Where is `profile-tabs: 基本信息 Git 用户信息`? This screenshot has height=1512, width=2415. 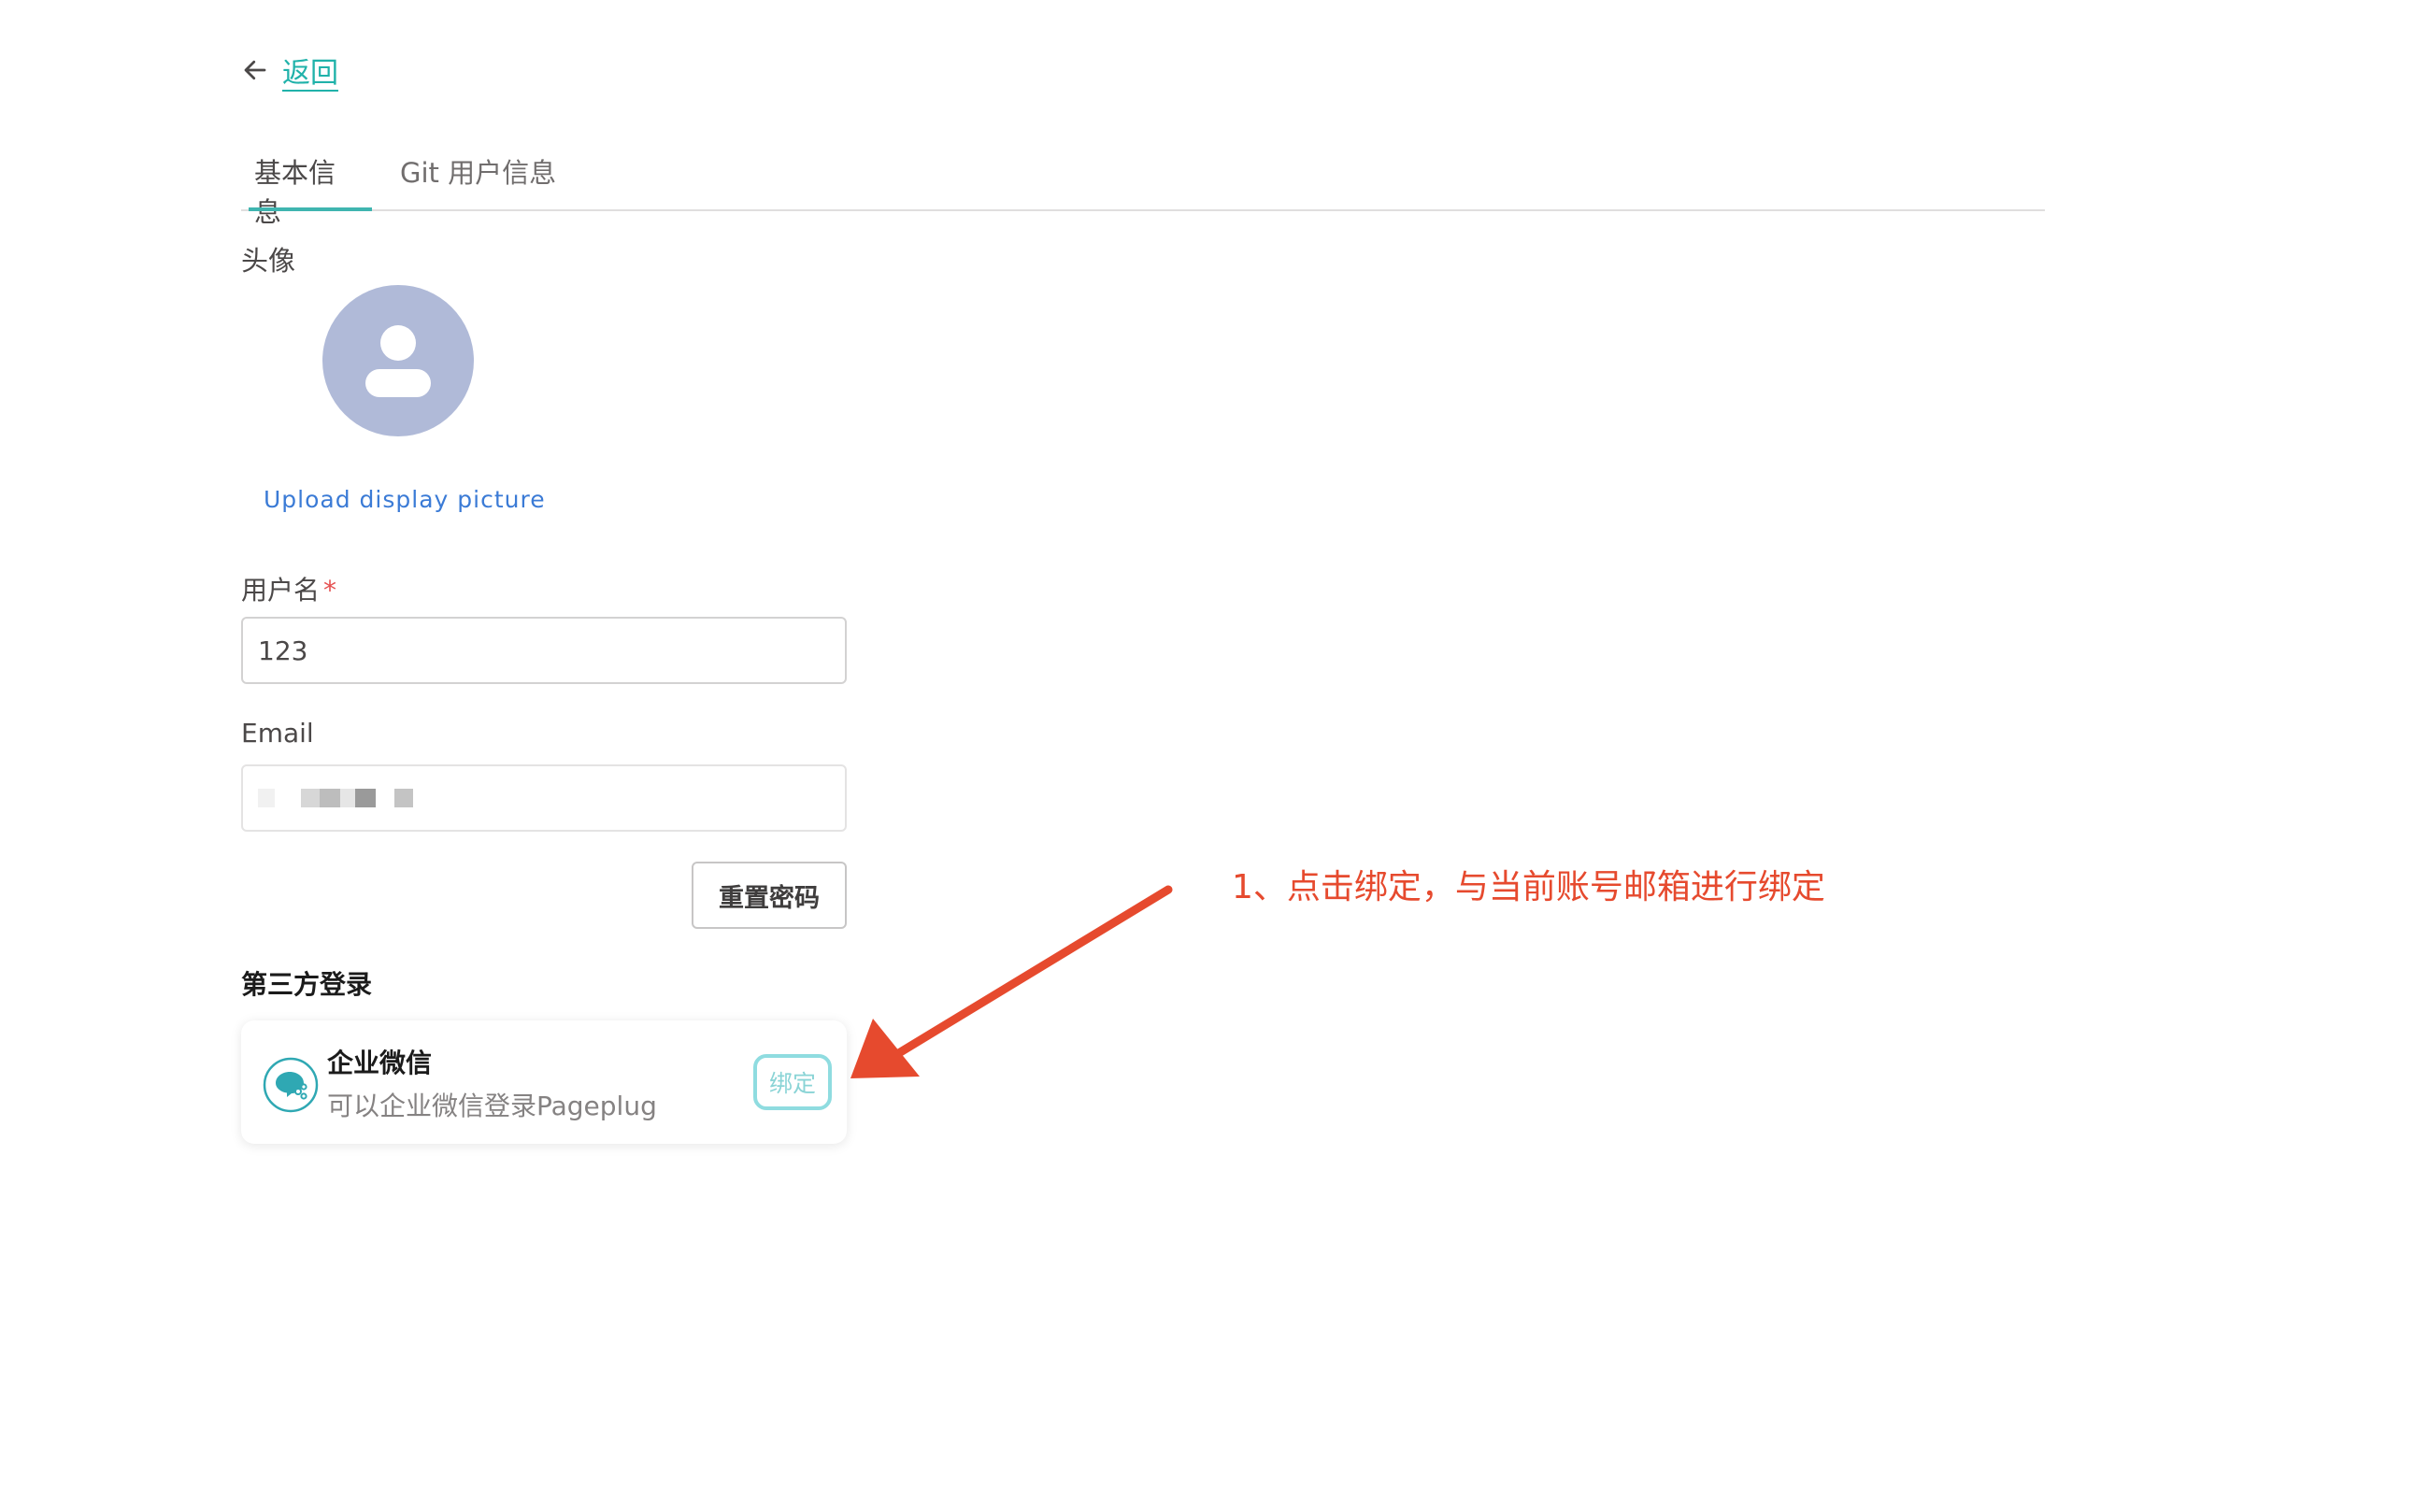
profile-tabs: 基本信息 Git 用户信息 is located at coordinates (1143, 184).